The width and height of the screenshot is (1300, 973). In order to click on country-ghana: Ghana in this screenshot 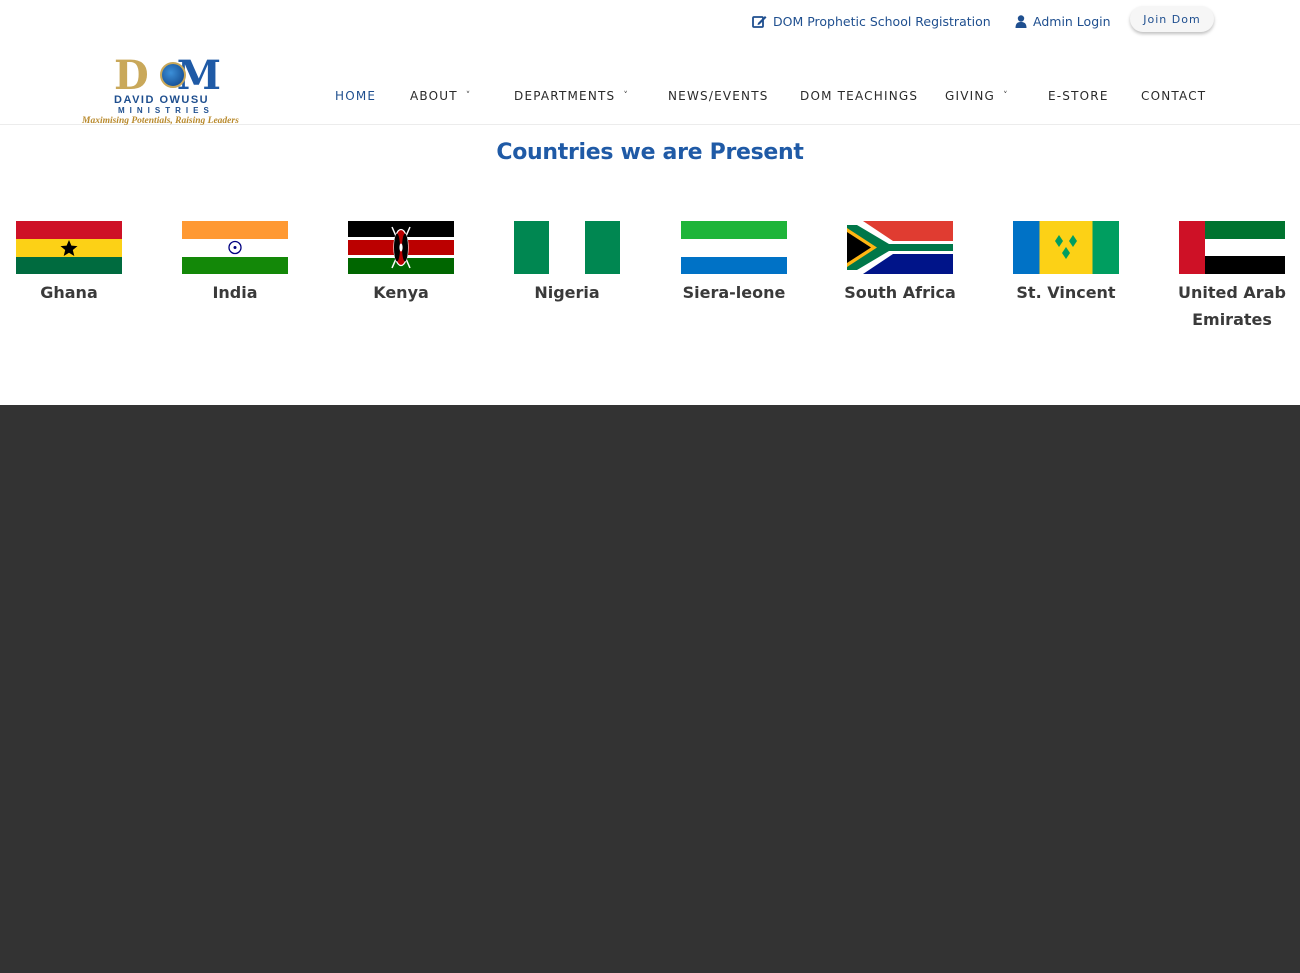, I will do `click(69, 263)`.